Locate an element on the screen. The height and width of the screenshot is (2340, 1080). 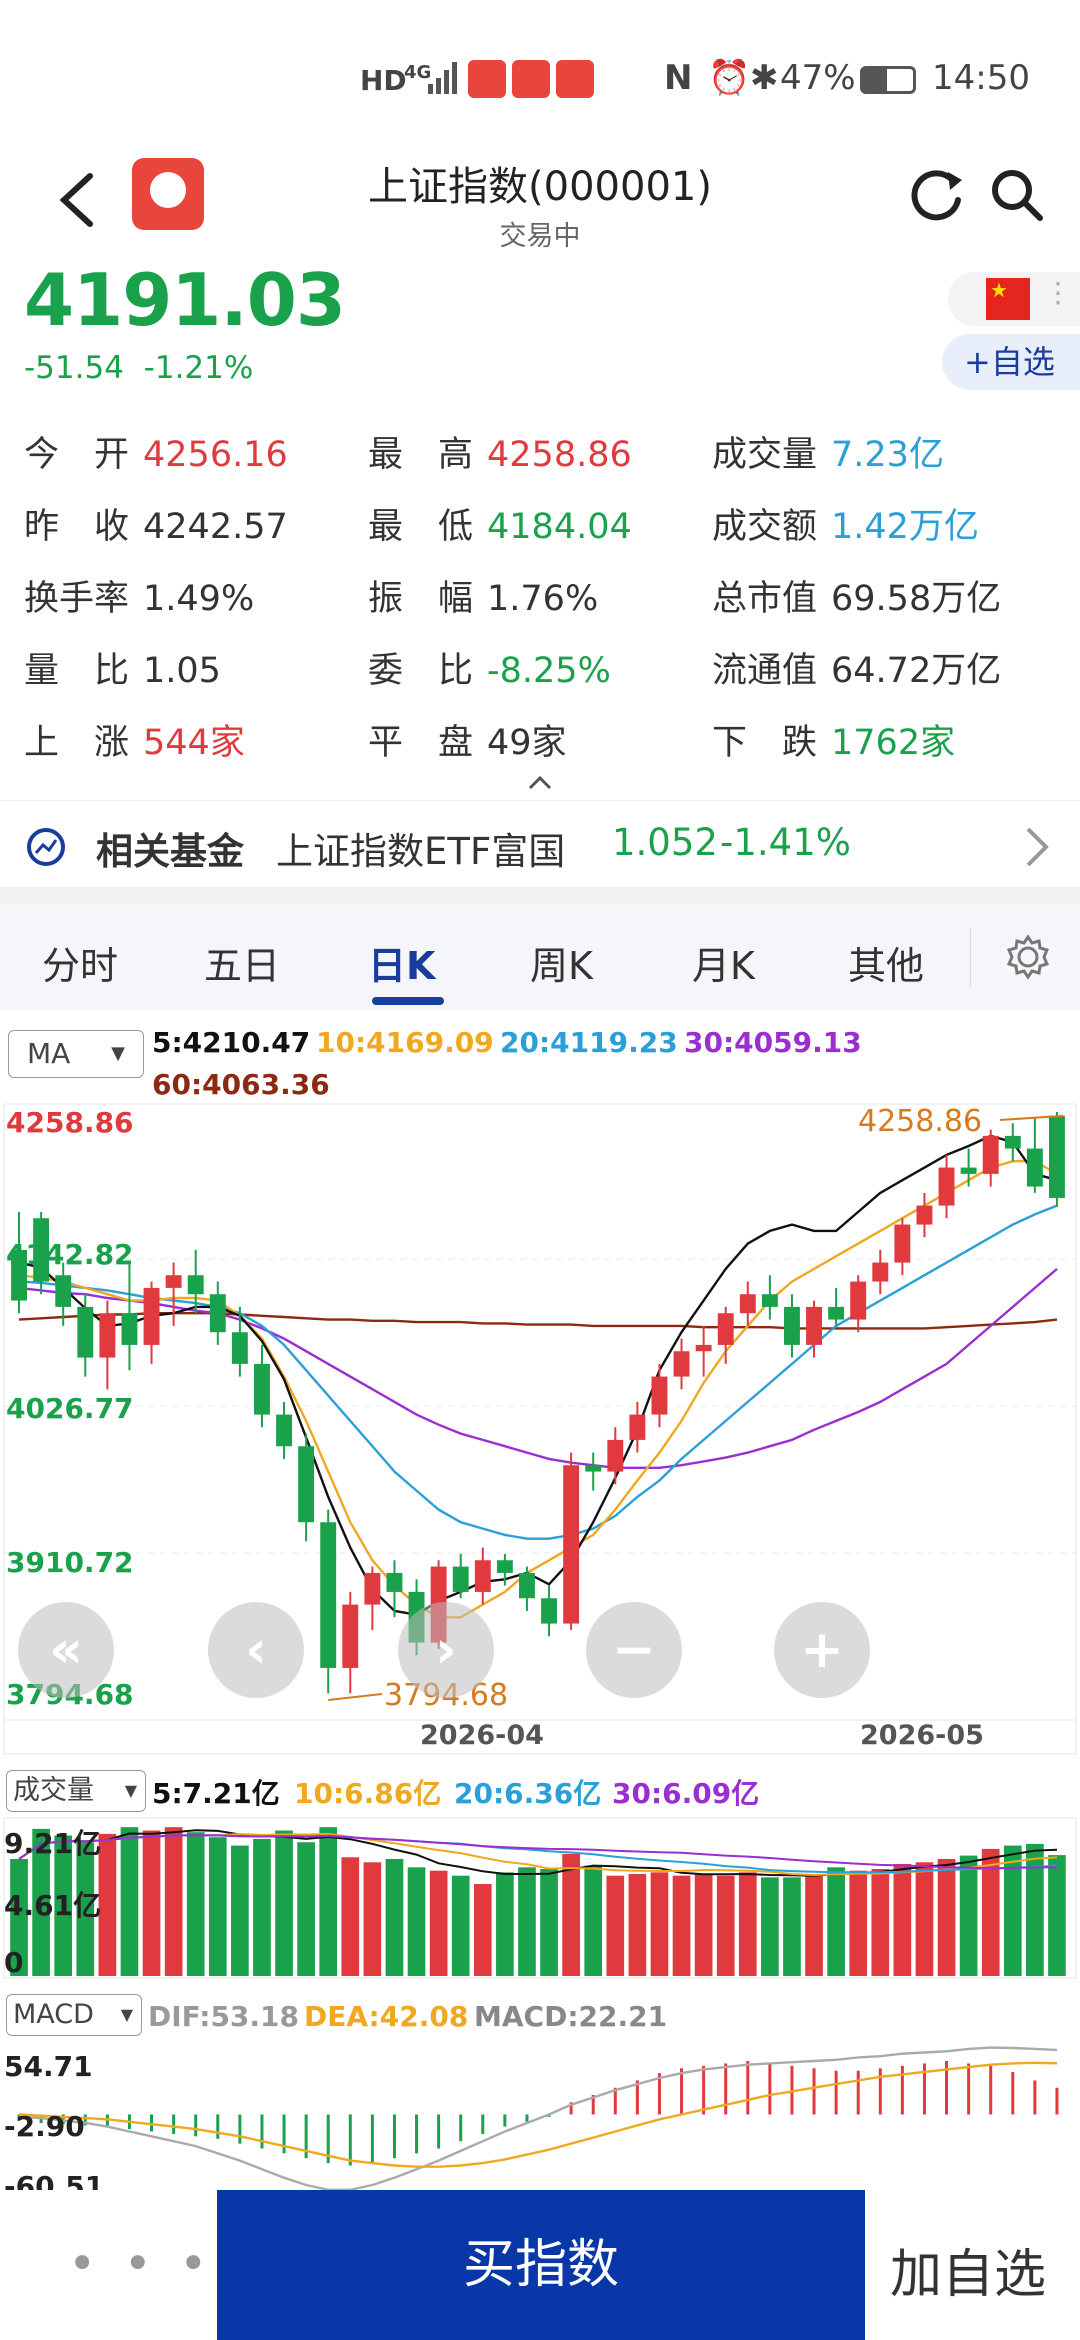
tab-intraday: 分时 is located at coordinates (80, 962).